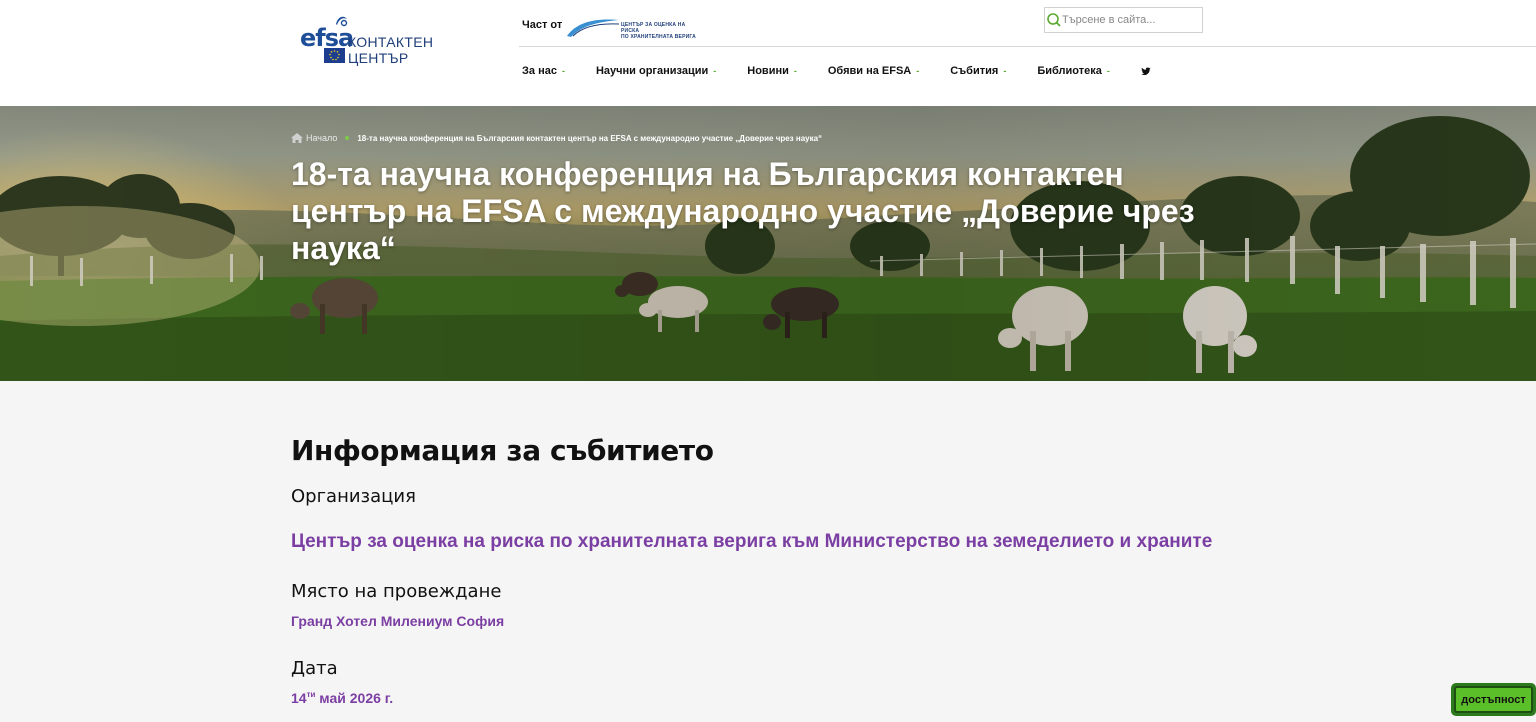  Describe the element at coordinates (334, 55) in the screenshot. I see `eu-flag-icon` at that location.